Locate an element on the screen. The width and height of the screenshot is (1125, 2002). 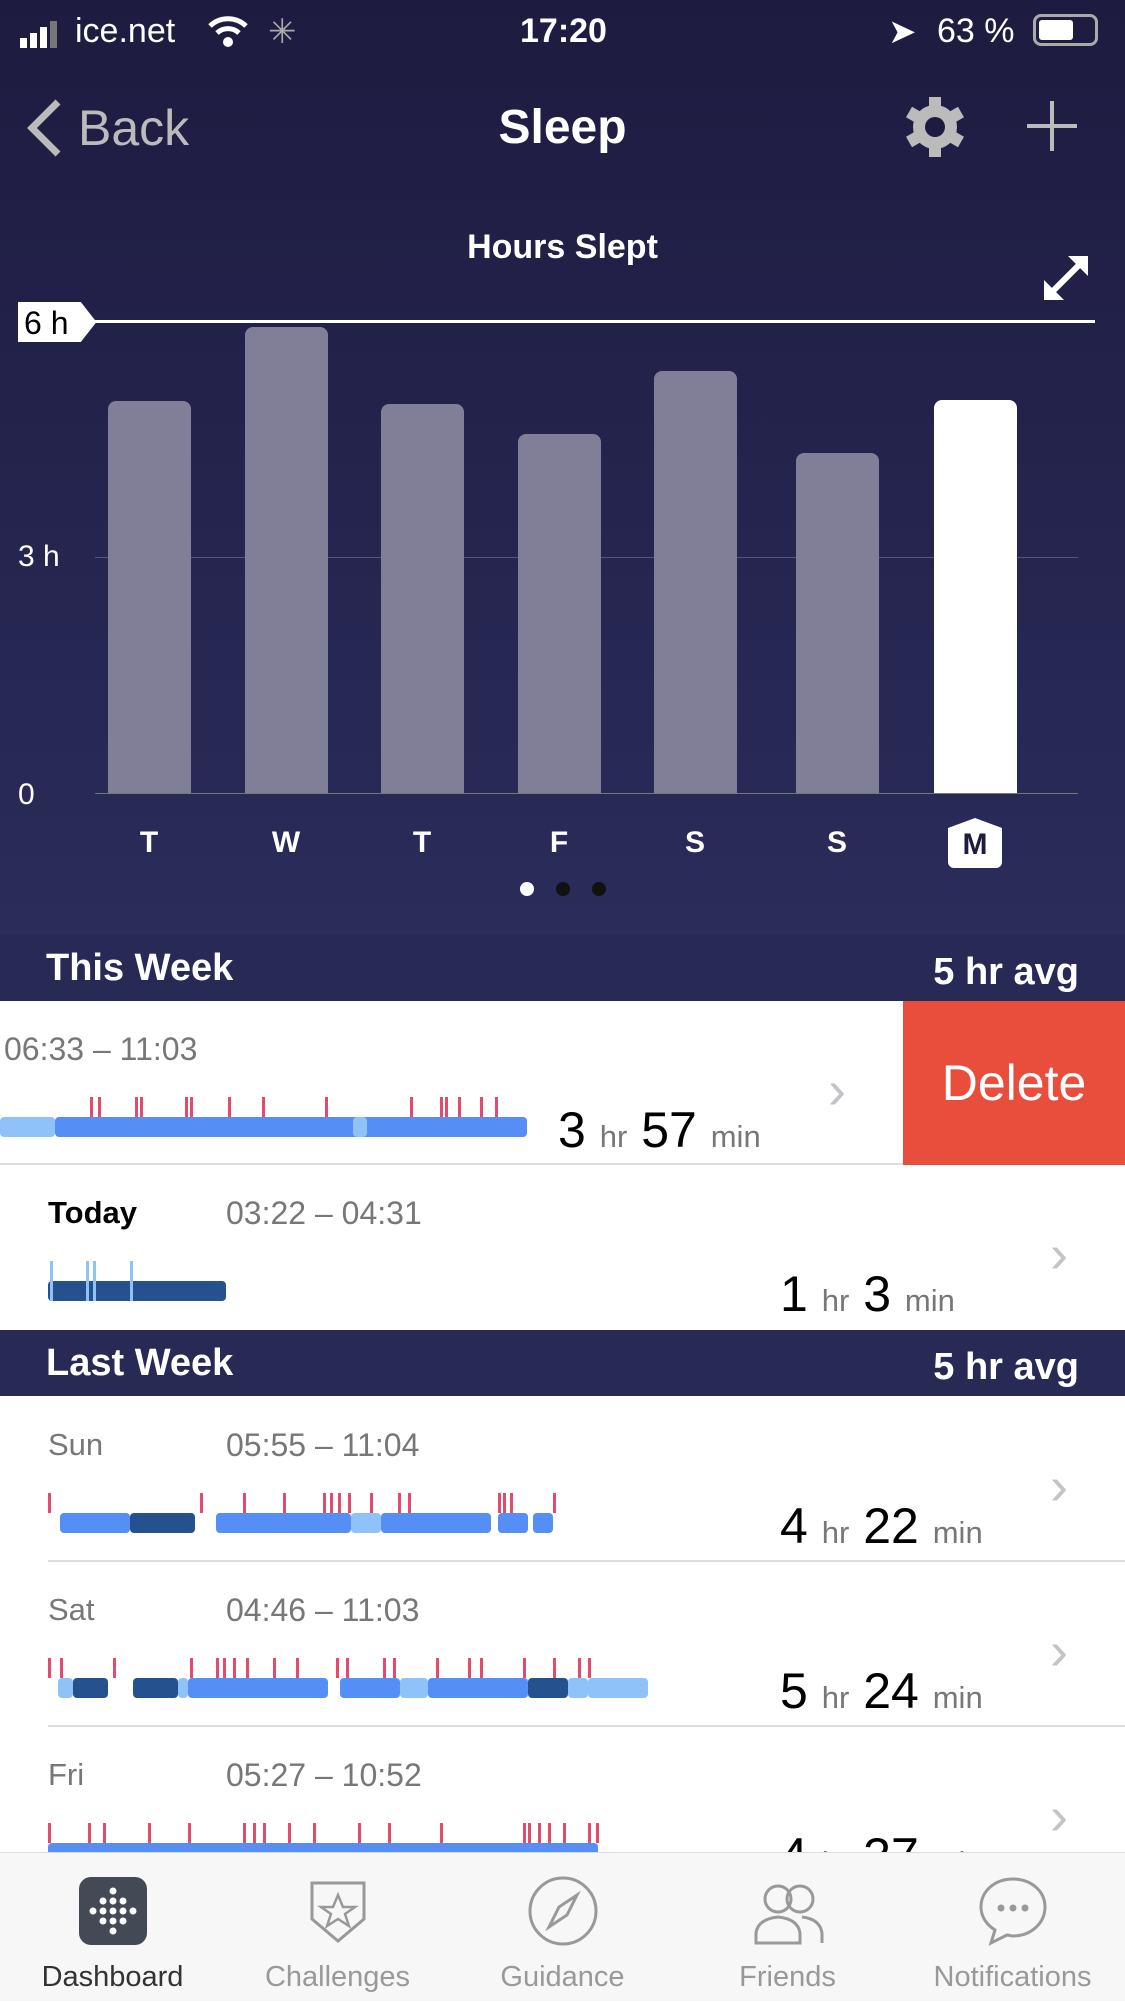
sleep-day: Today is located at coordinates (92, 1212).